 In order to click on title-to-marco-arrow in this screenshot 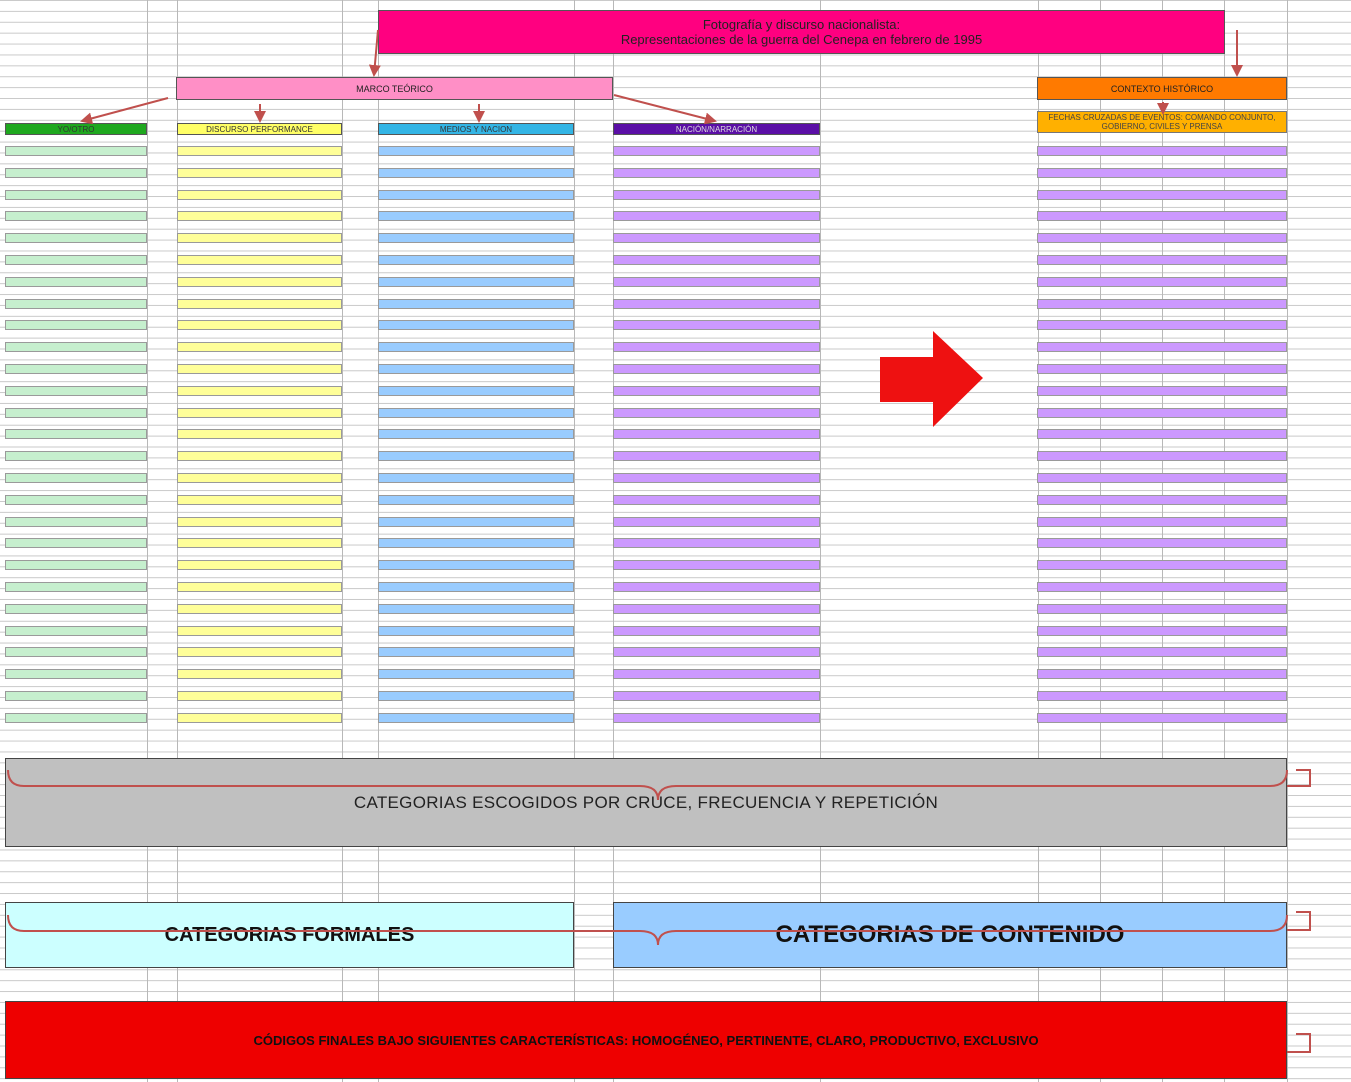, I will do `click(374, 53)`.